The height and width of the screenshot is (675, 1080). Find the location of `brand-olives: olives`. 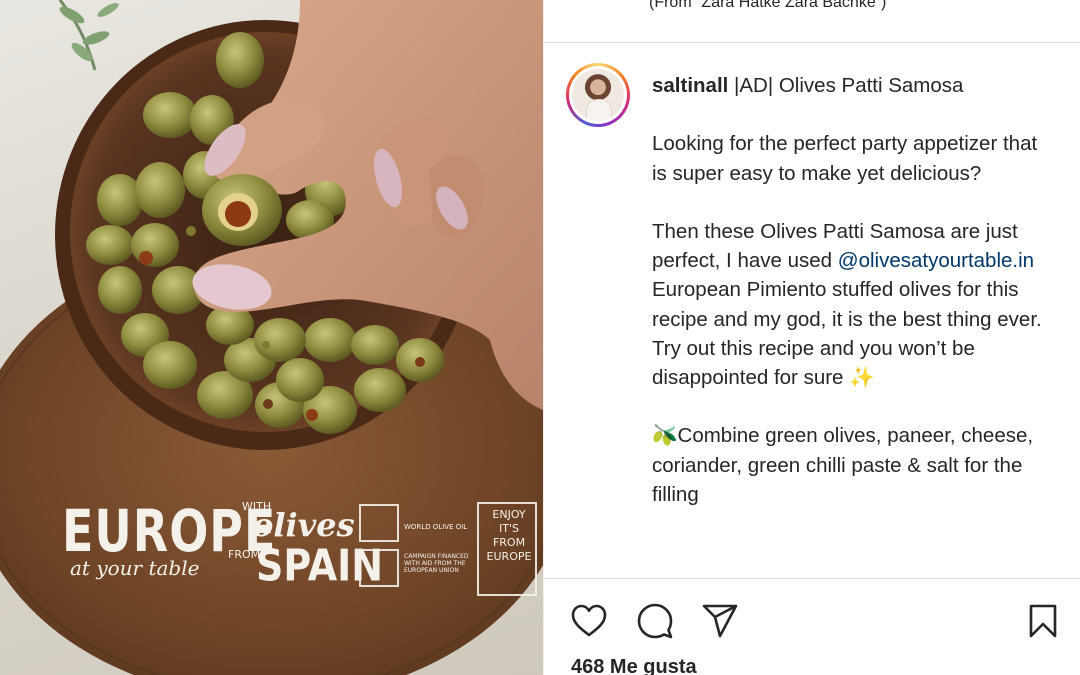

brand-olives: olives is located at coordinates (303, 525).